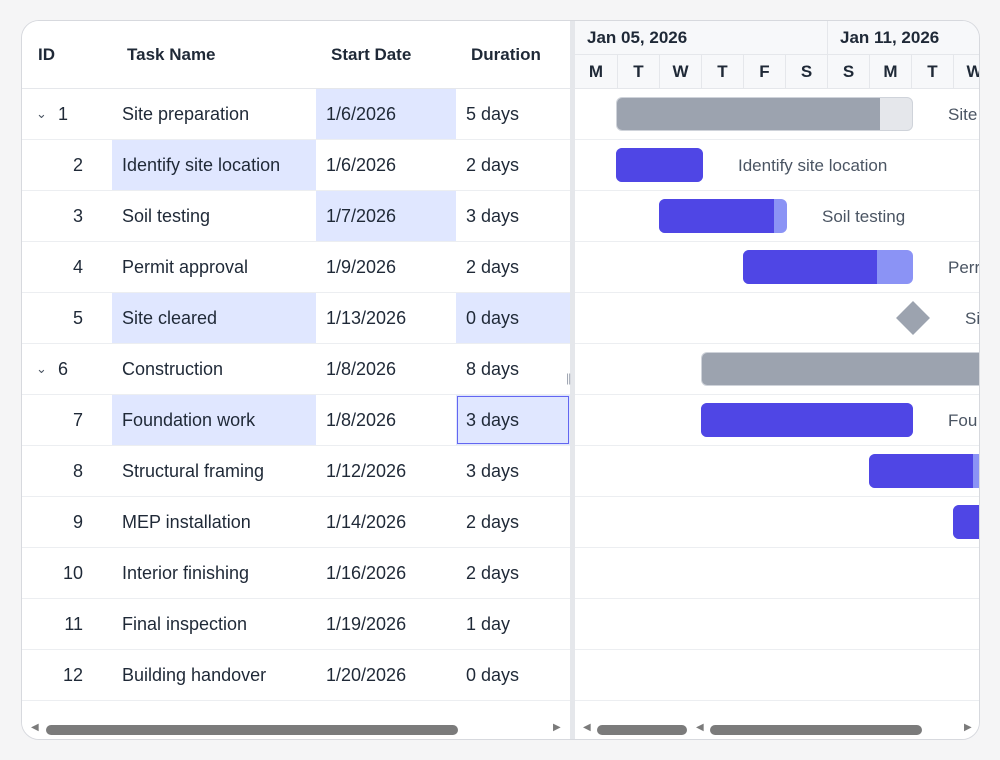 Image resolution: width=1000 pixels, height=760 pixels. Describe the element at coordinates (171, 55) in the screenshot. I see `column-header-task-name: Task Name` at that location.